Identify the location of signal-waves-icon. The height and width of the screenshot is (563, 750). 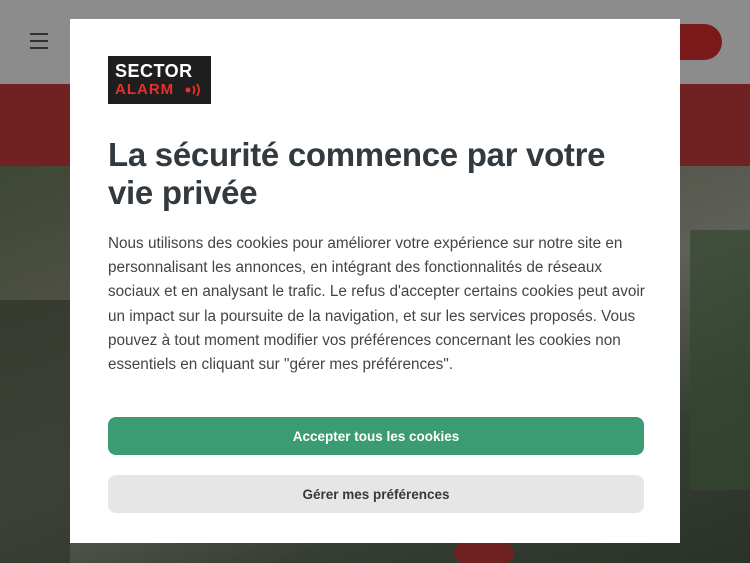
(192, 90).